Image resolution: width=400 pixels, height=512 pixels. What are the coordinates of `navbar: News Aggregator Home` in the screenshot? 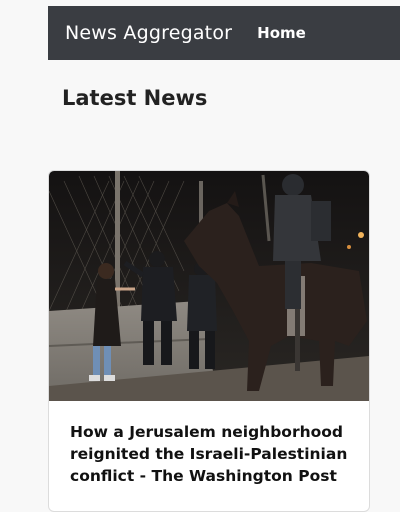 It's located at (224, 33).